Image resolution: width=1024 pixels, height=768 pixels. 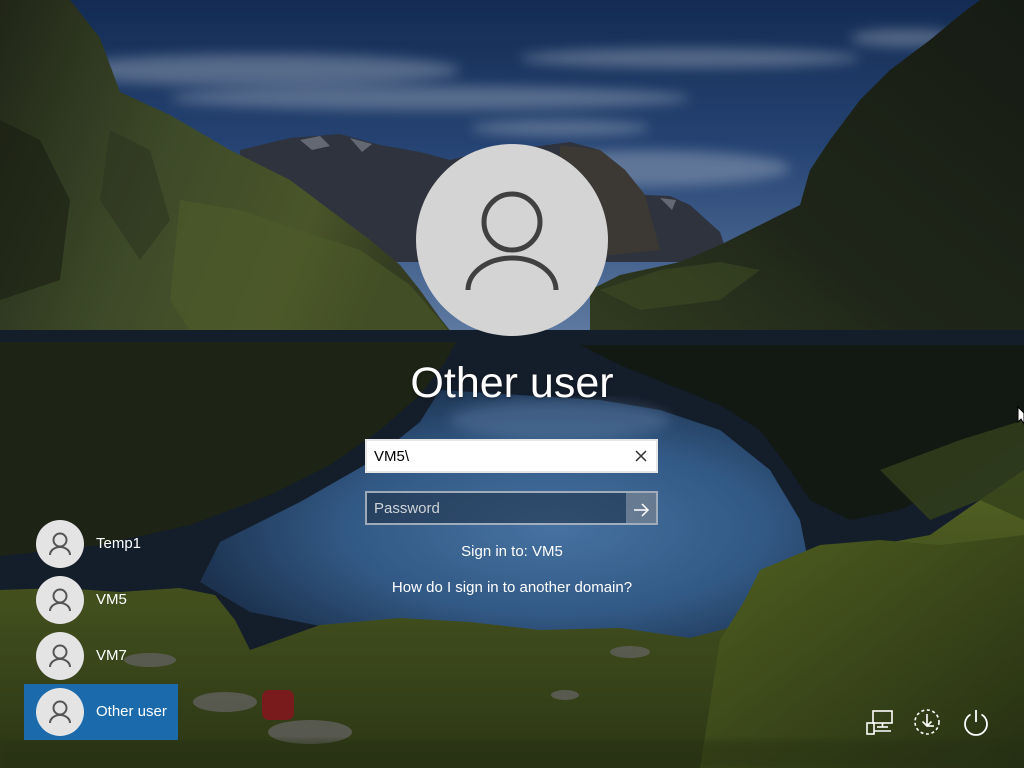 I want to click on account-name: Other user, so click(x=512, y=383).